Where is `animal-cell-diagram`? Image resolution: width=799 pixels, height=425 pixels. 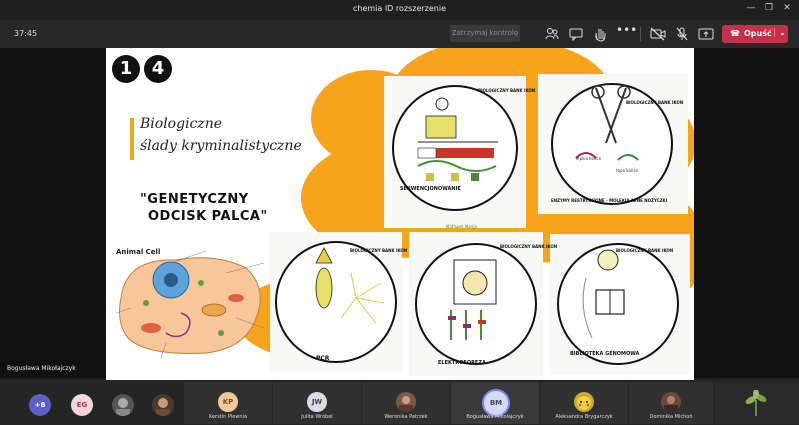
animal-cell-diagram is located at coordinates (190, 304).